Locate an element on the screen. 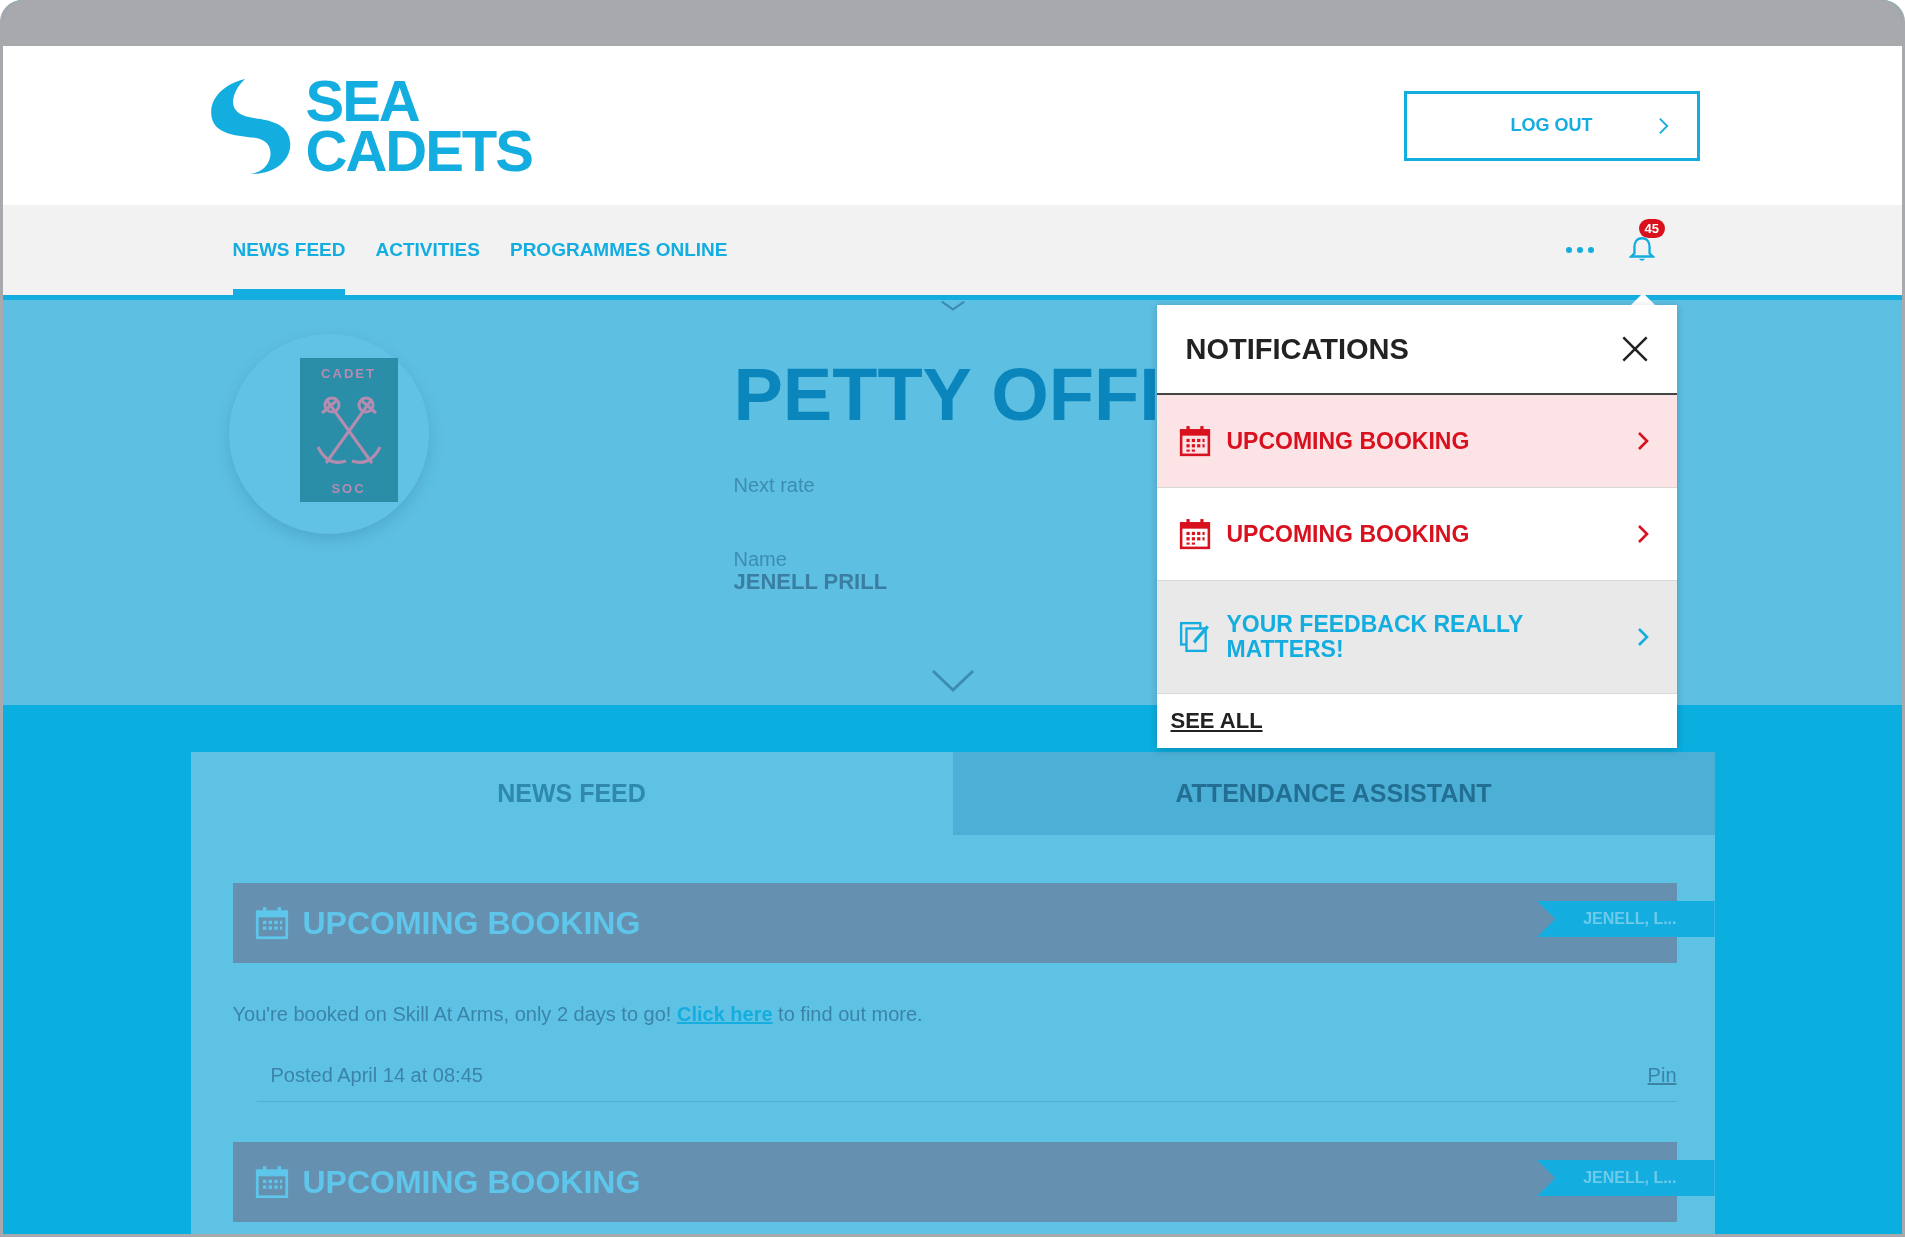  logo-text: CADETS is located at coordinates (418, 150).